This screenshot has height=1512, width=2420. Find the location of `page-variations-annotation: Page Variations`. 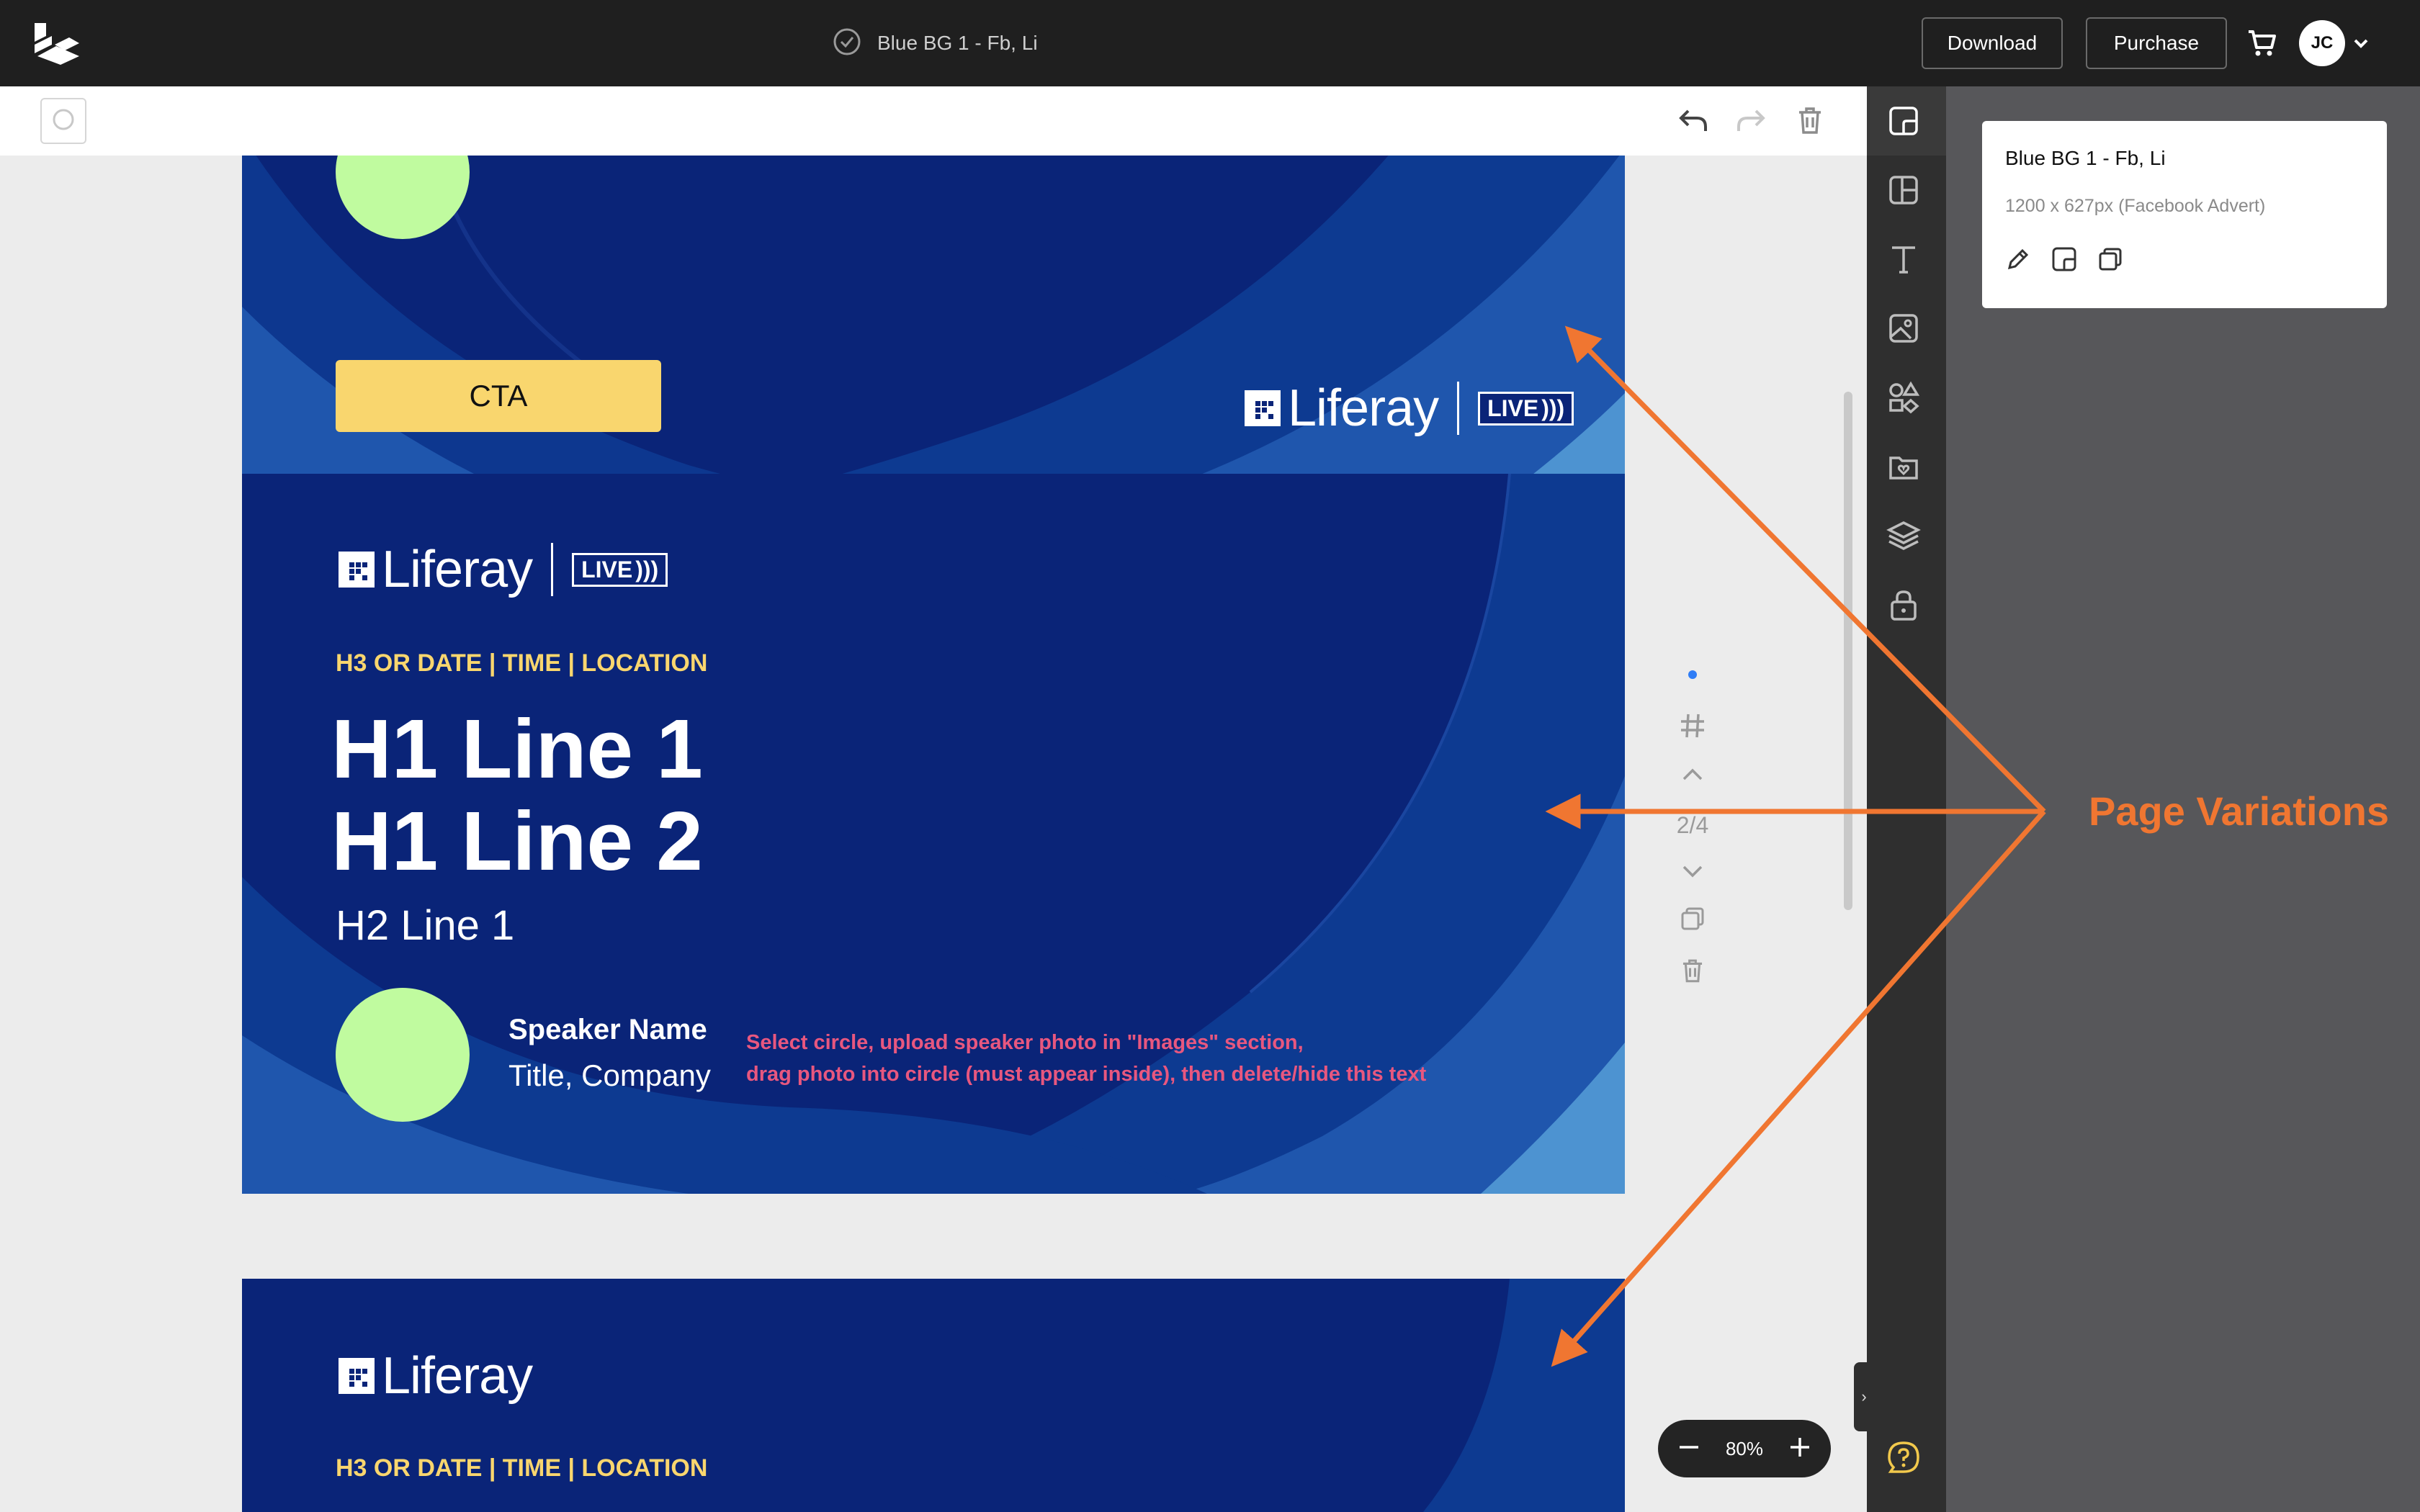

page-variations-annotation: Page Variations is located at coordinates (2239, 811).